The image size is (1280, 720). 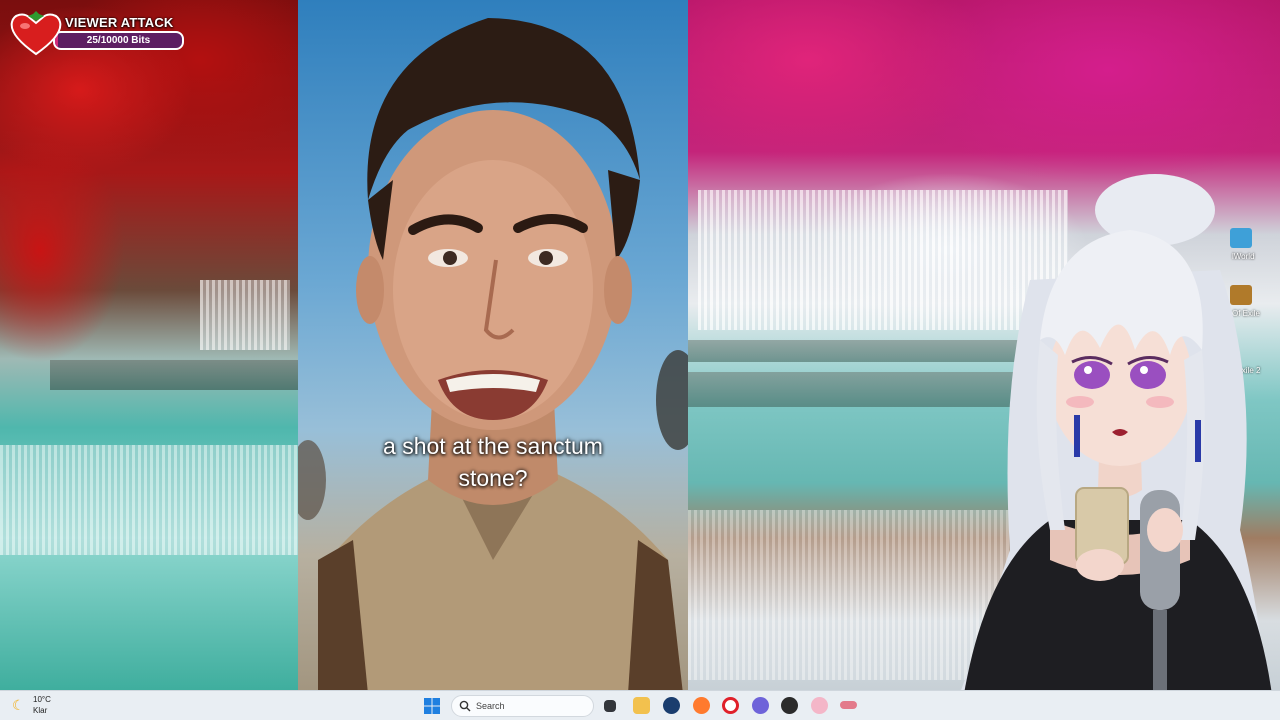 What do you see at coordinates (819, 705) in the screenshot?
I see `heart-app-icon` at bounding box center [819, 705].